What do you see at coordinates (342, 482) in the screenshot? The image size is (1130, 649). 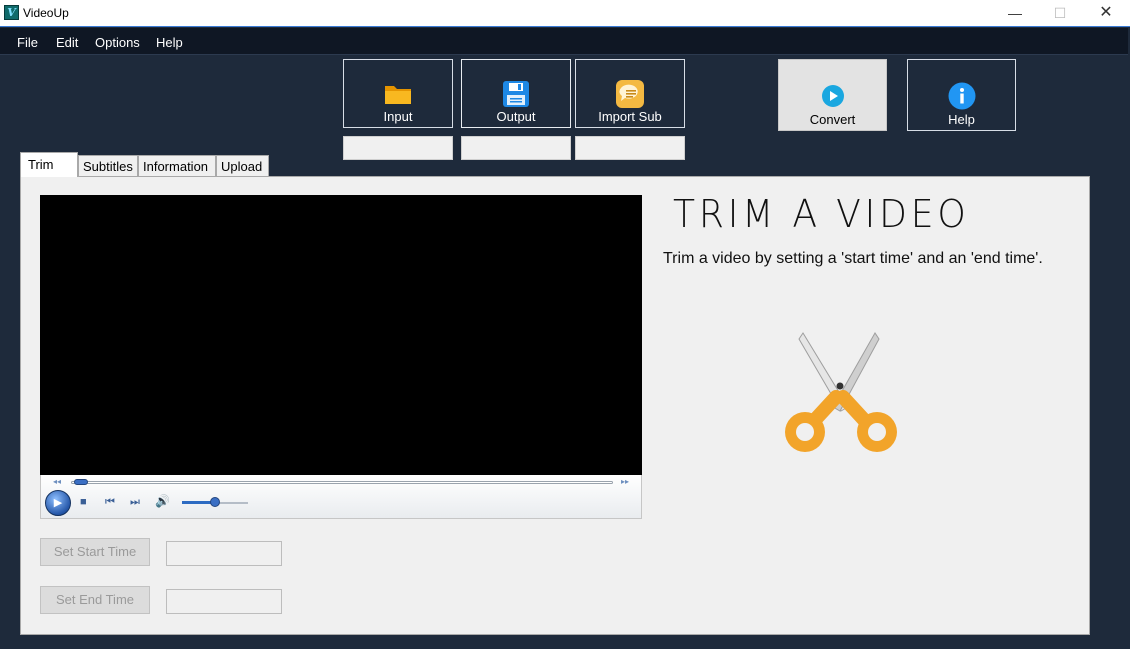 I see `seek-bar` at bounding box center [342, 482].